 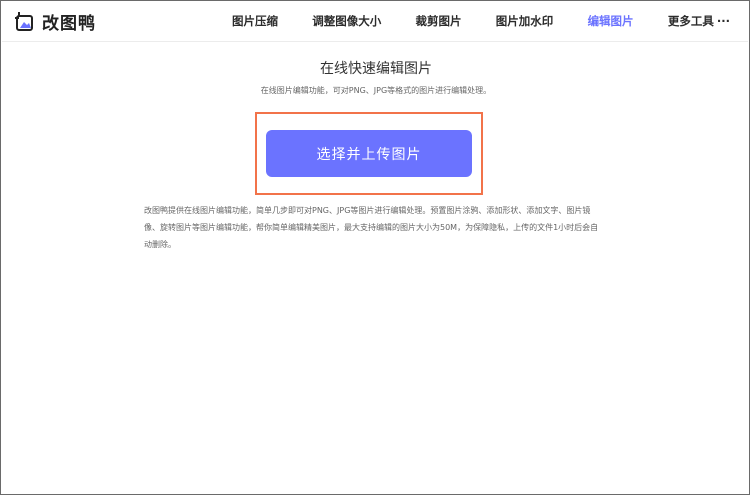 What do you see at coordinates (525, 21) in the screenshot?
I see `nav-item-watermark: 图片加水印` at bounding box center [525, 21].